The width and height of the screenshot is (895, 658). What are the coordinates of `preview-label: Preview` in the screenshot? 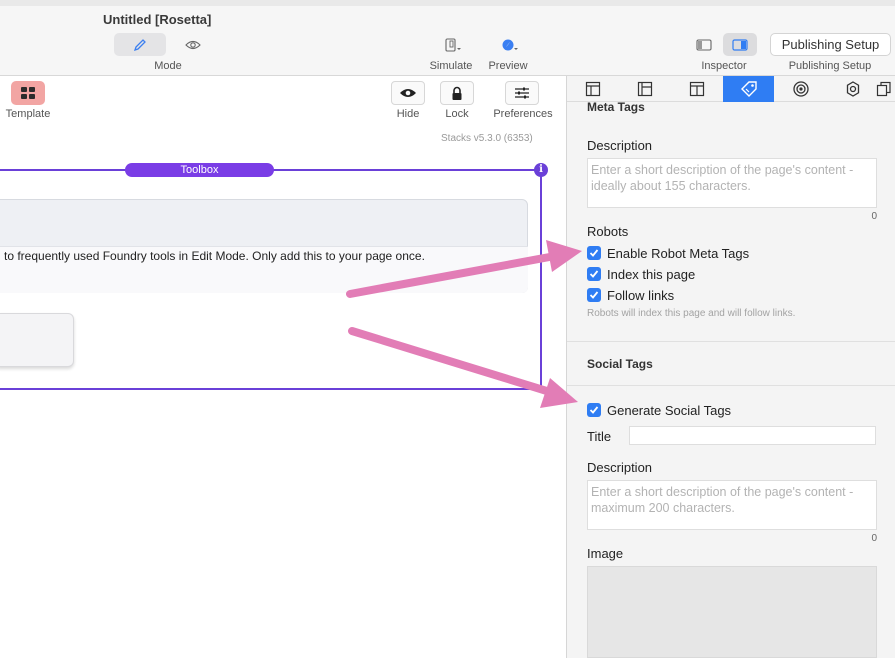 It's located at (508, 66).